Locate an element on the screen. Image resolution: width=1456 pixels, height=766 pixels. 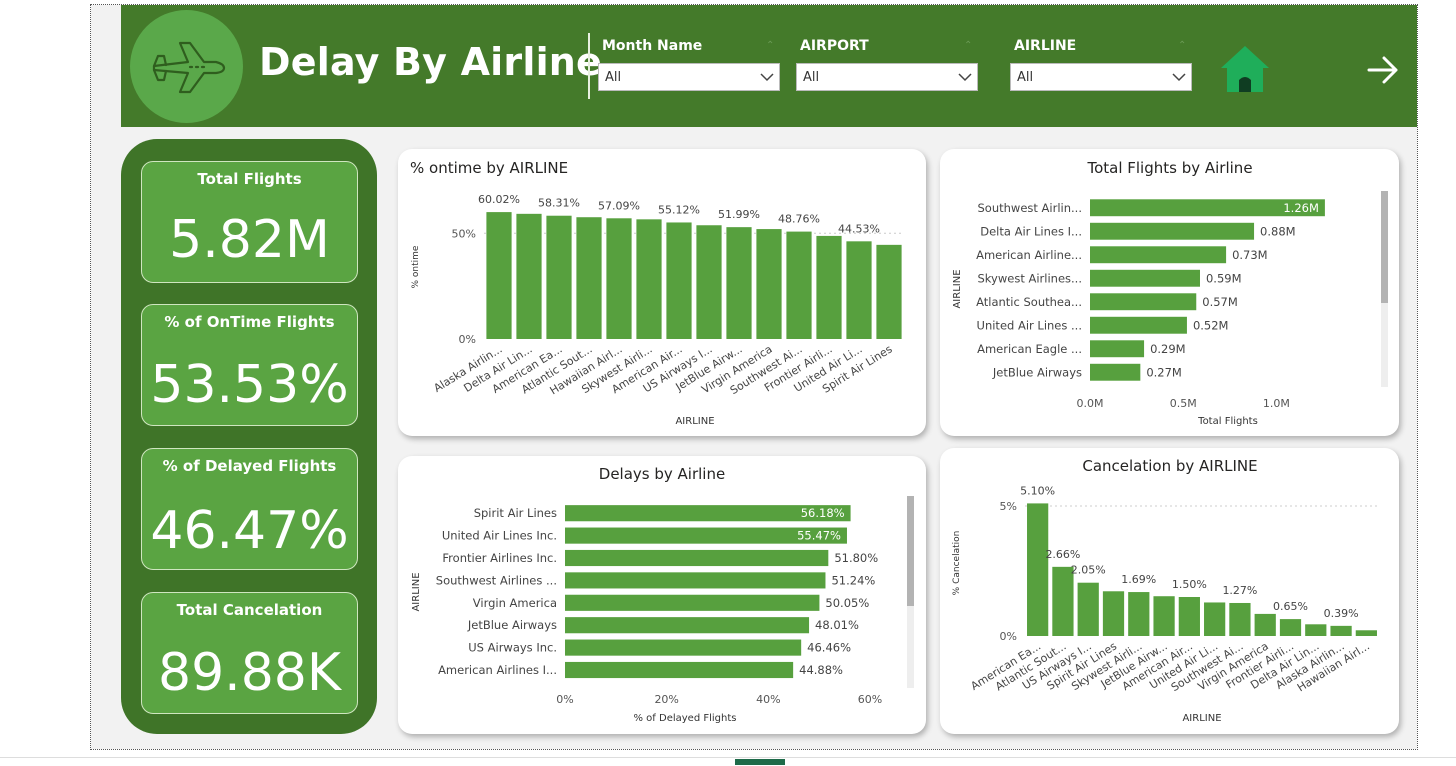
data-label: 46.46% is located at coordinates (829, 648).